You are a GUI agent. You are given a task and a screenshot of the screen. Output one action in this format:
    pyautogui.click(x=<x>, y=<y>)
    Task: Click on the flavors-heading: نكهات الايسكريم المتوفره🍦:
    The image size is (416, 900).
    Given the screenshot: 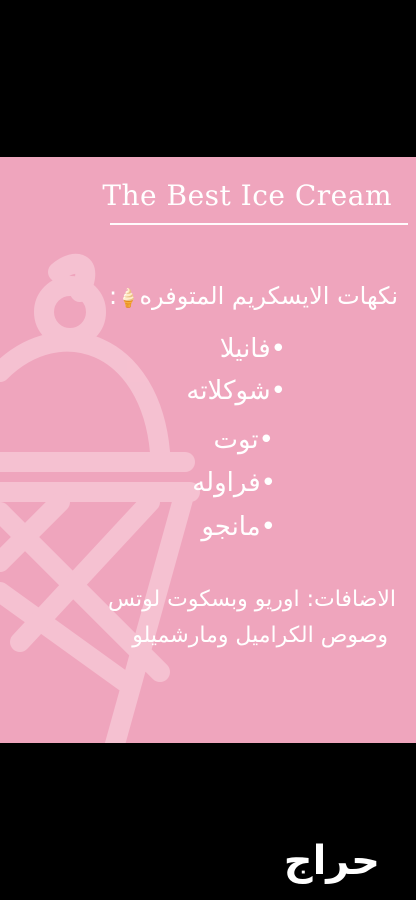 What is the action you would take?
    pyautogui.click(x=253, y=296)
    